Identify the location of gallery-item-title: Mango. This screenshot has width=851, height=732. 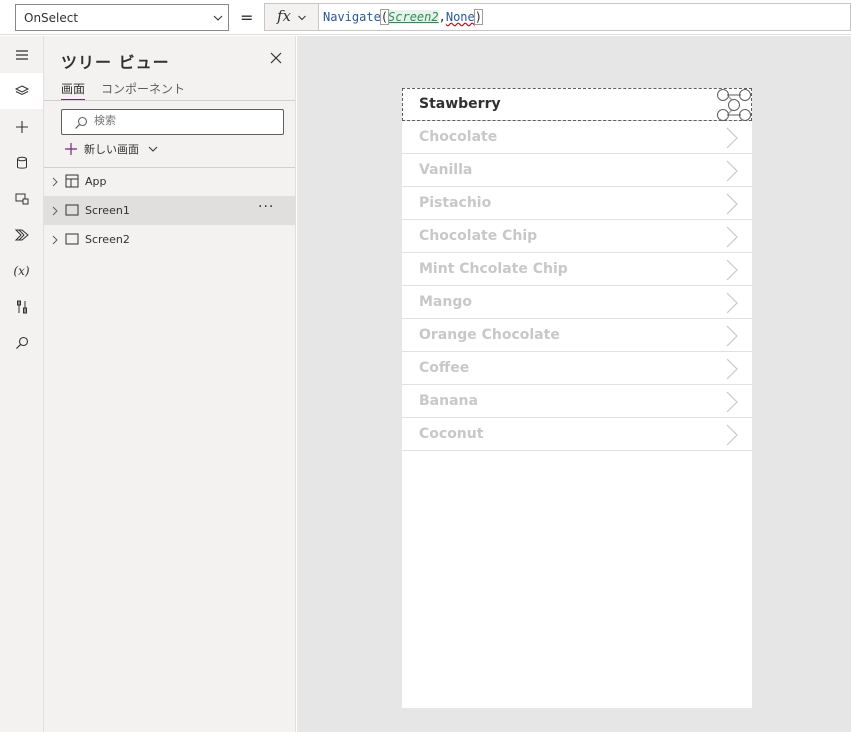
(445, 302).